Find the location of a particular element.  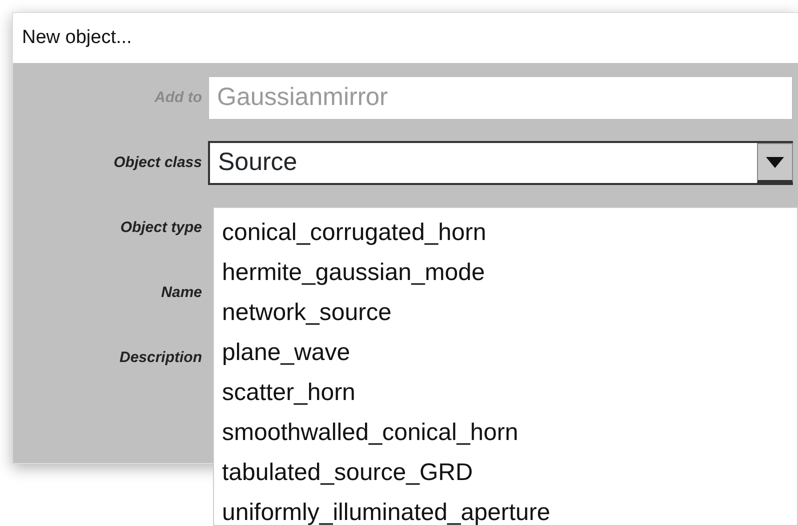

field-label: Name is located at coordinates (181, 292).